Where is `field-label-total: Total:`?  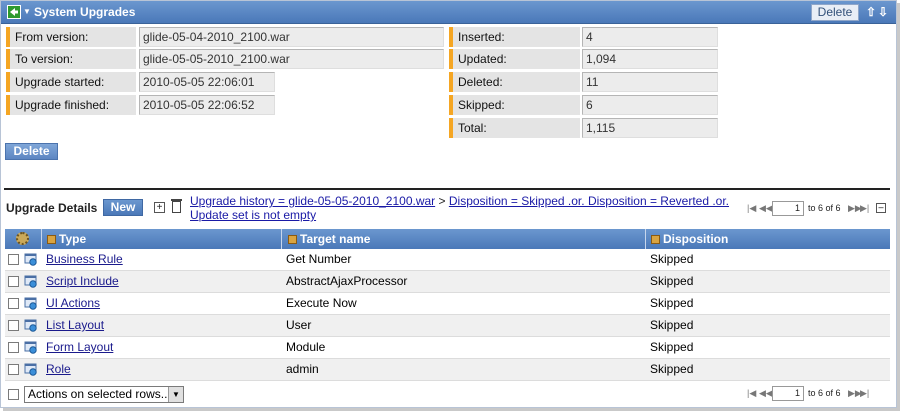 field-label-total: Total: is located at coordinates (514, 128).